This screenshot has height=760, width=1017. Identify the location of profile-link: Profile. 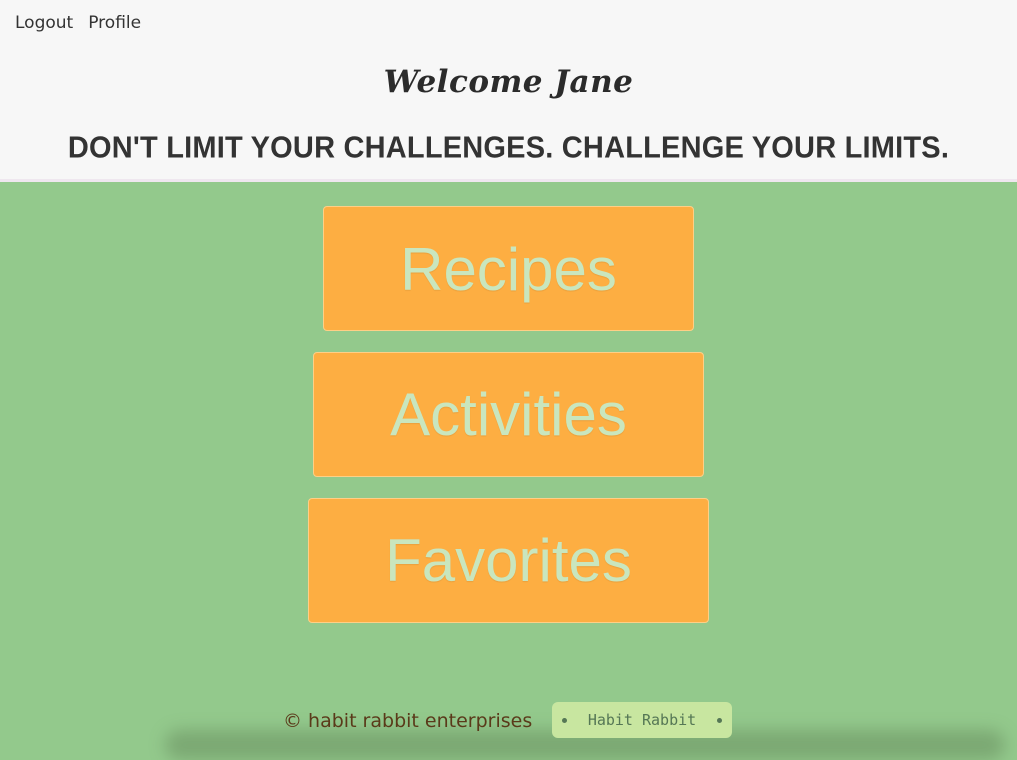
(114, 23).